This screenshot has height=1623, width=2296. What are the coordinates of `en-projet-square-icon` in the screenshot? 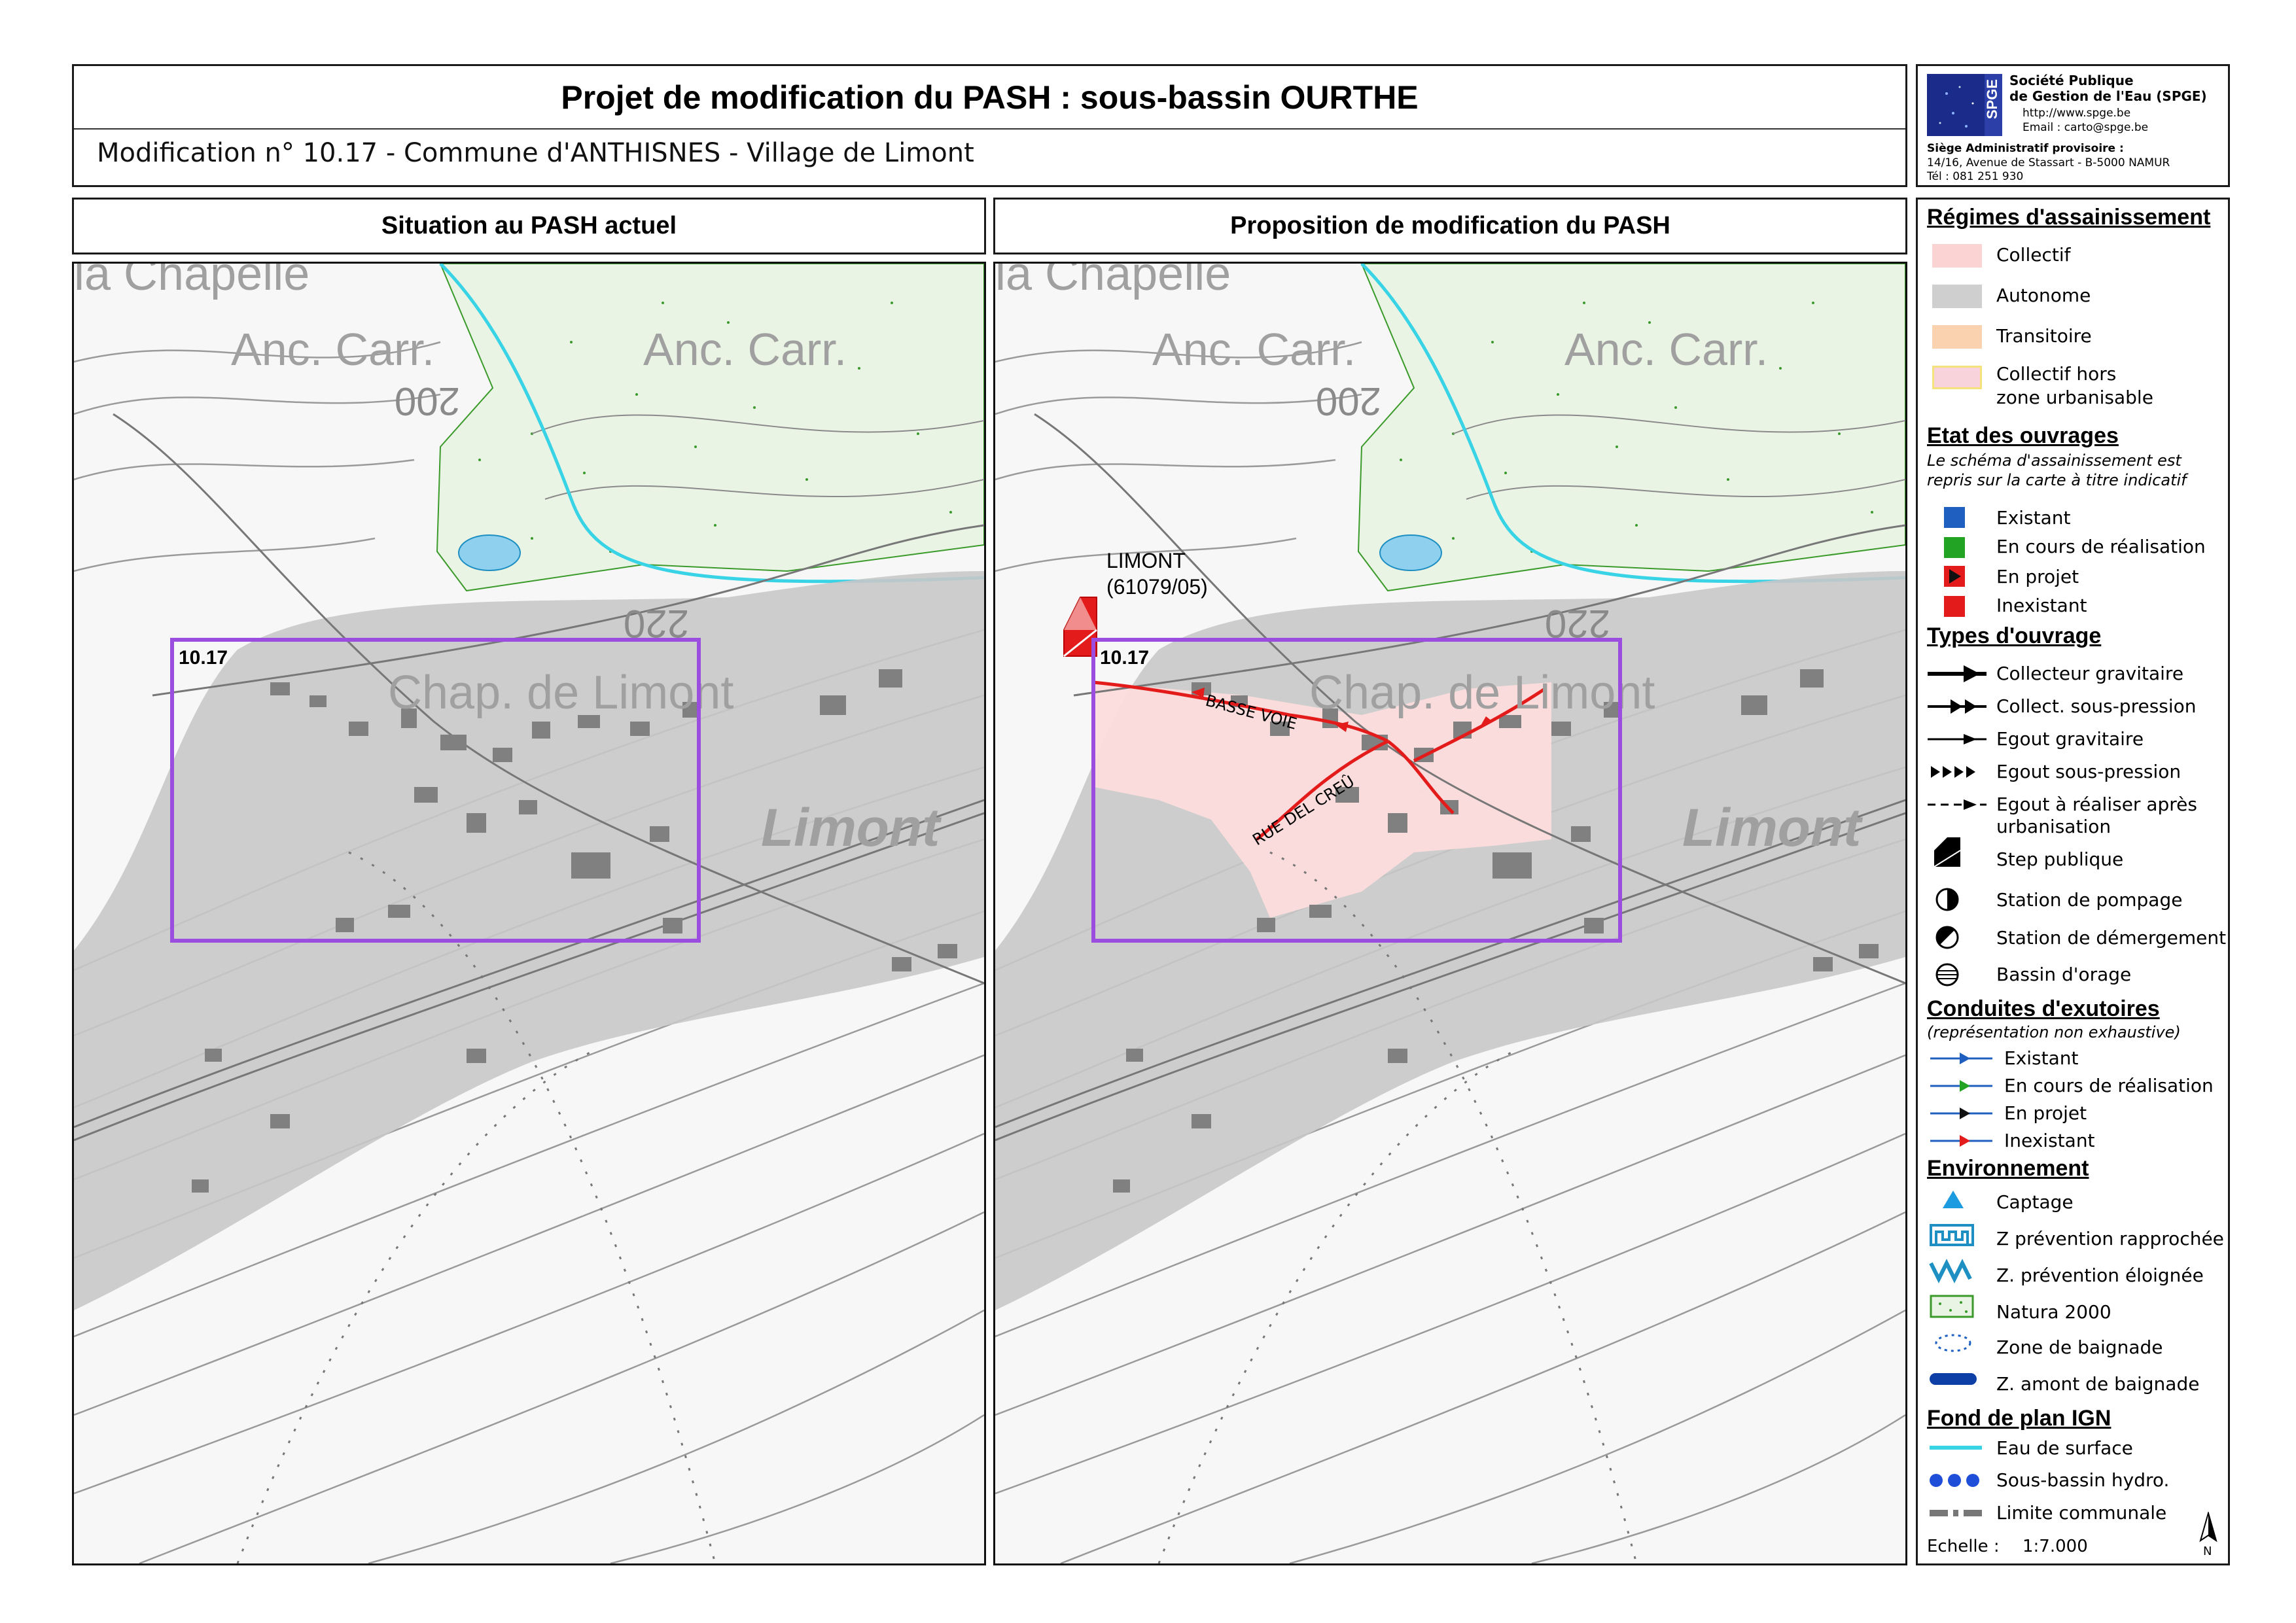 It's located at (1955, 577).